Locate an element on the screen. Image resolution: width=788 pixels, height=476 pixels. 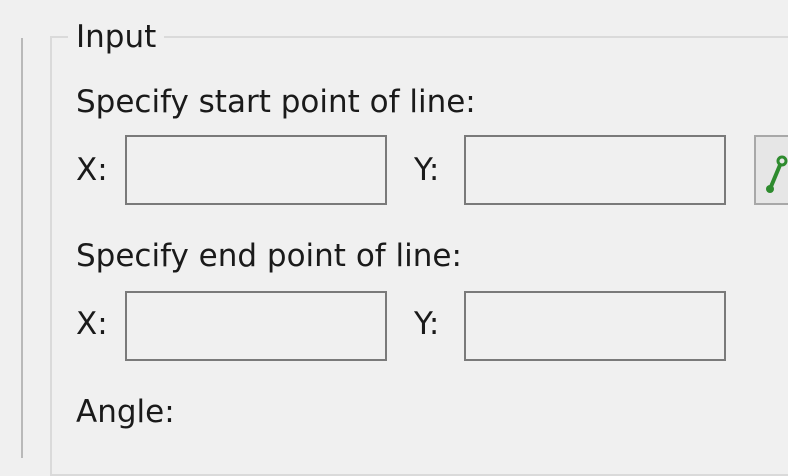
start-x-label: X: is located at coordinates (92, 170).